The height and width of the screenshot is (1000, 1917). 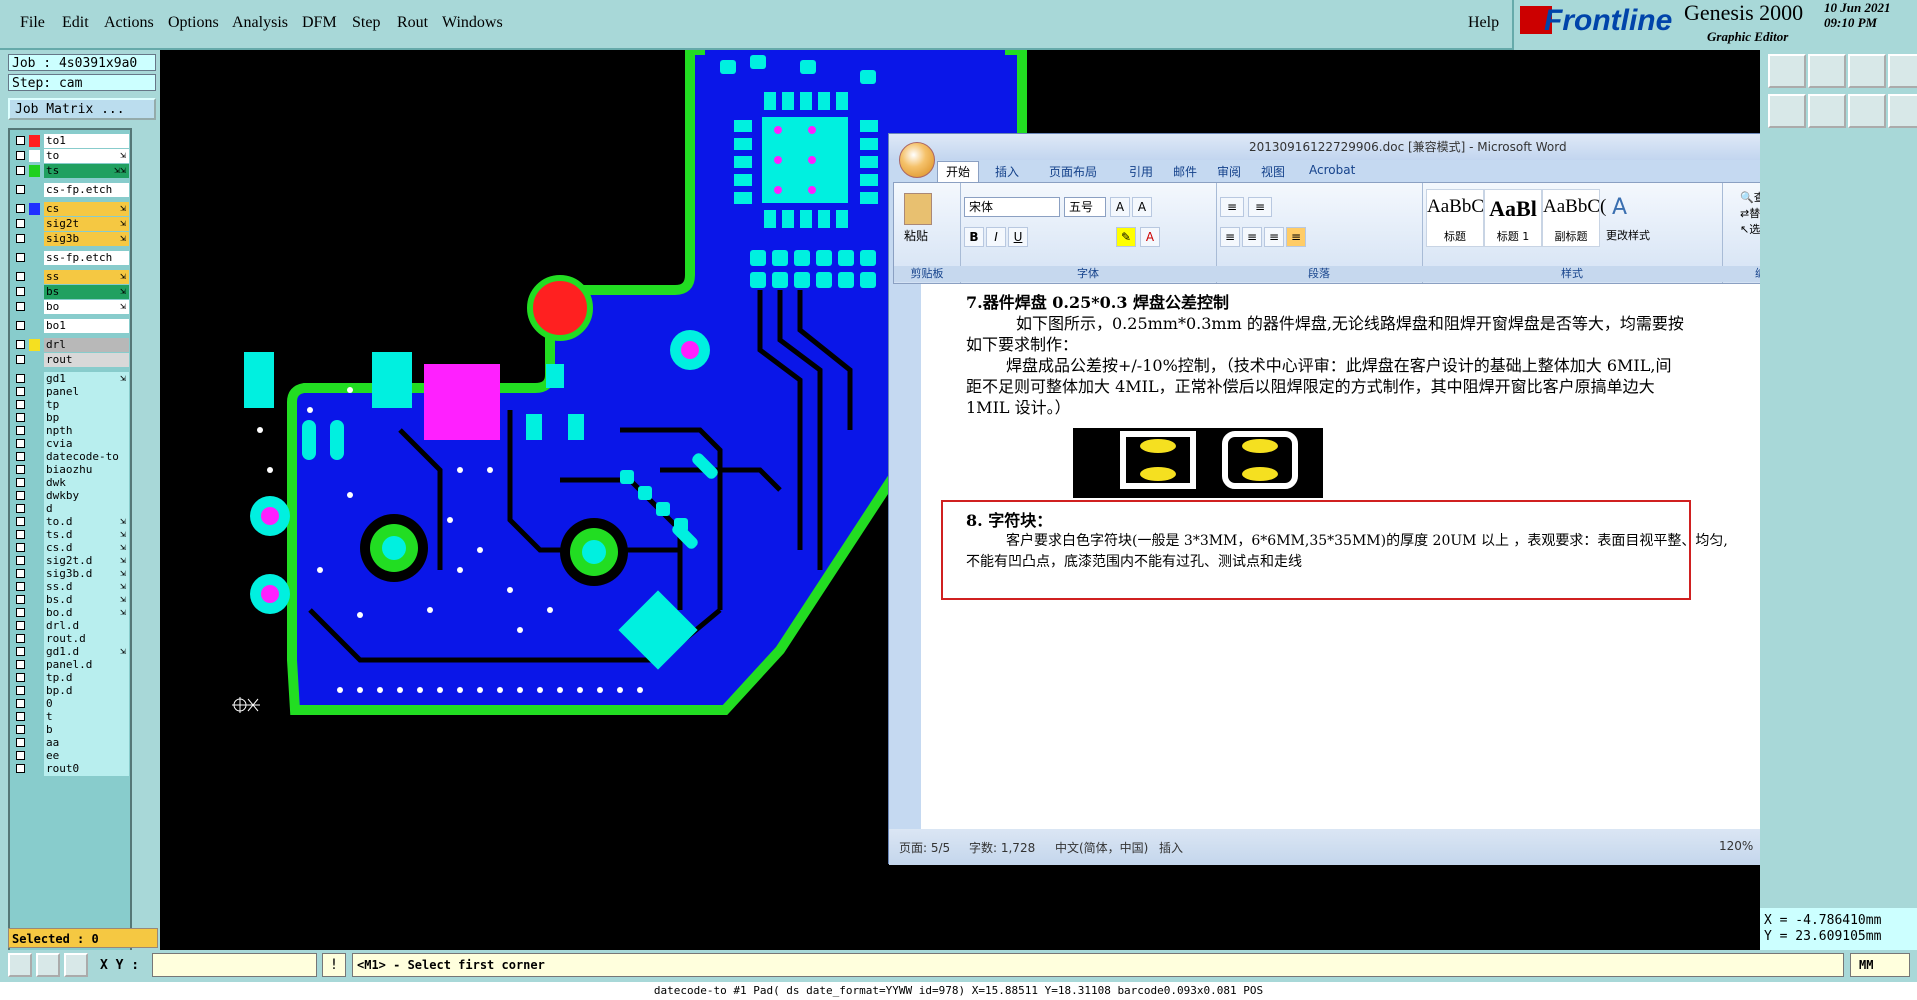 I want to click on fit-view-icon, so click(x=1867, y=111).